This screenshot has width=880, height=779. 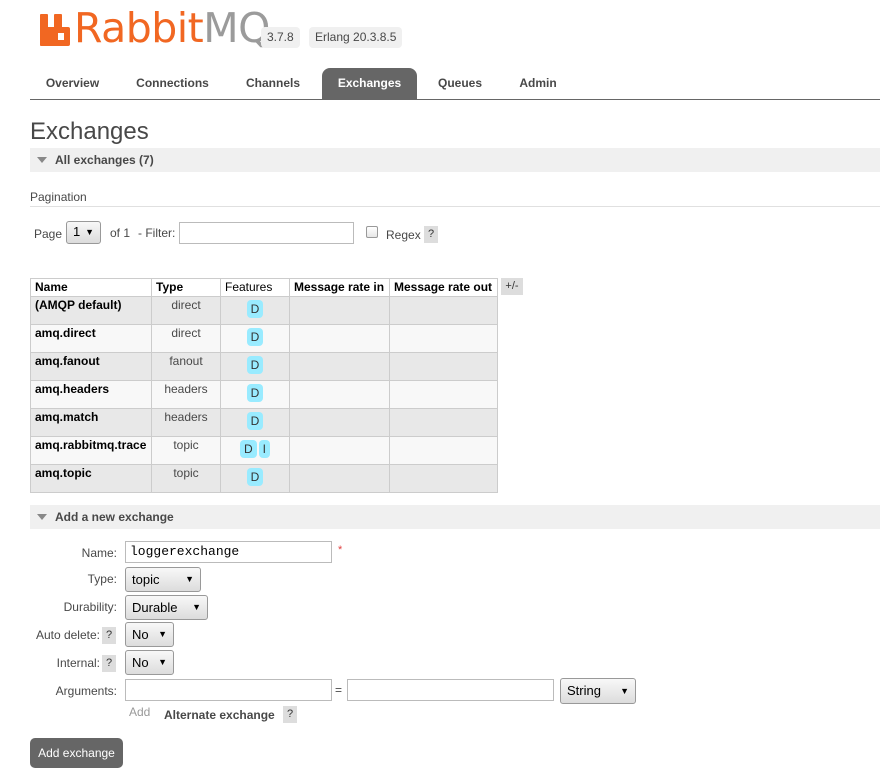 I want to click on durability-select: Durable ▼, so click(x=166, y=607).